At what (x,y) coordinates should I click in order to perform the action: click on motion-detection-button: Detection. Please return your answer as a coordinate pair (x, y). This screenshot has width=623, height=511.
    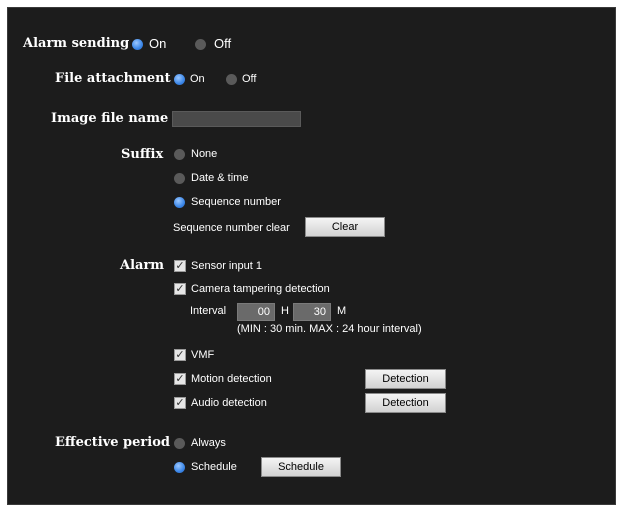
    Looking at the image, I should click on (405, 379).